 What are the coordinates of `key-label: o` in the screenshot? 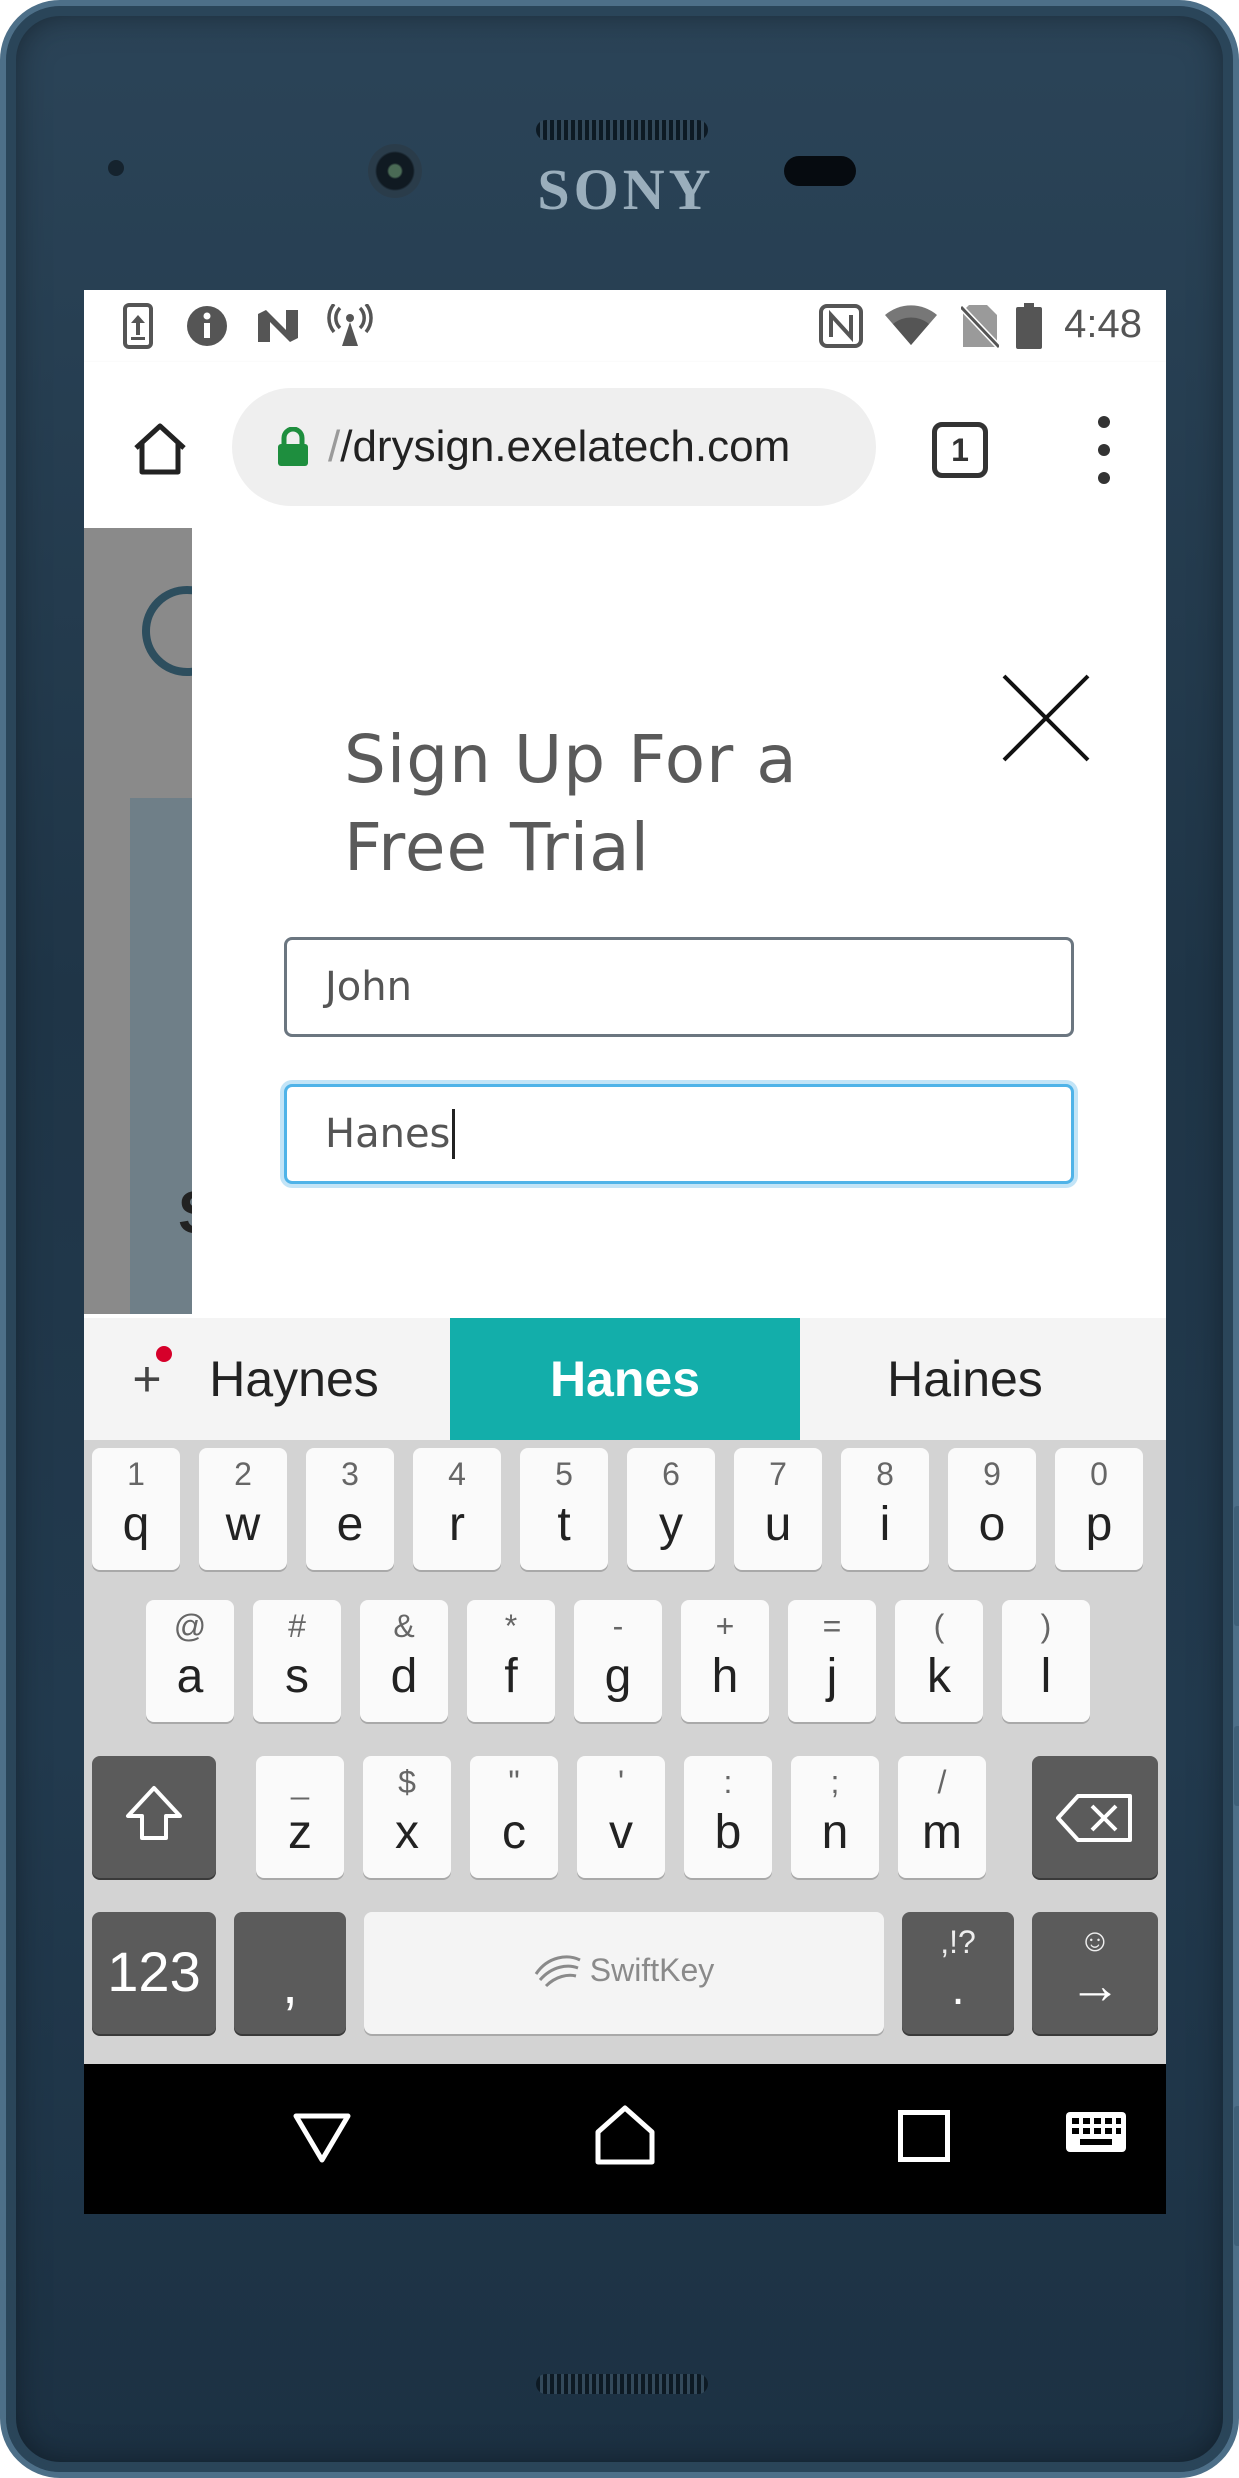 It's located at (992, 1524).